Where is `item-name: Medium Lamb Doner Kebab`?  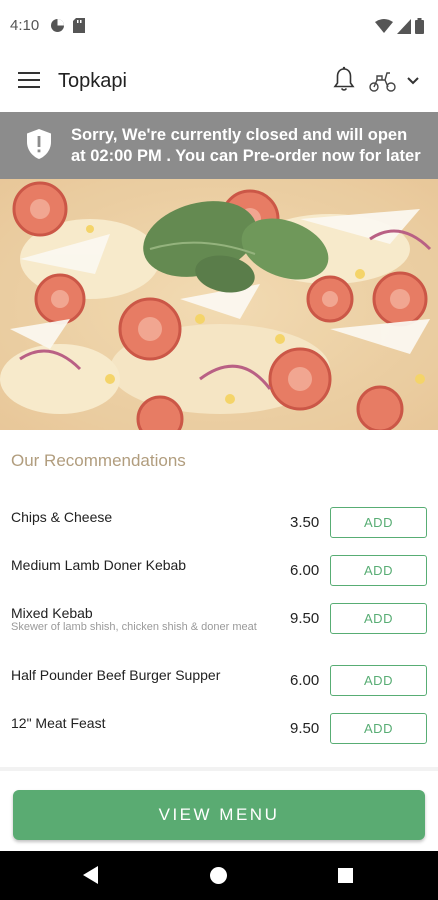 item-name: Medium Lamb Doner Kebab is located at coordinates (99, 565).